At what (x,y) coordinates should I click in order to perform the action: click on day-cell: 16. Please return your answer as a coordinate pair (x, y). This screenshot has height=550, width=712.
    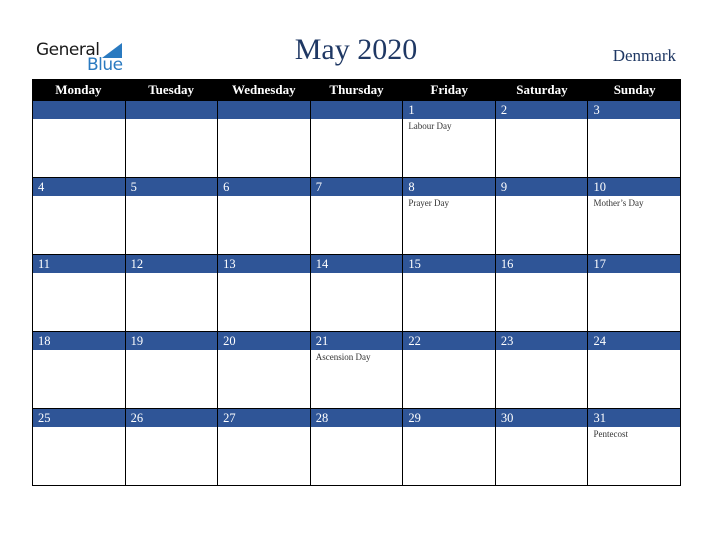
    Looking at the image, I should click on (542, 293).